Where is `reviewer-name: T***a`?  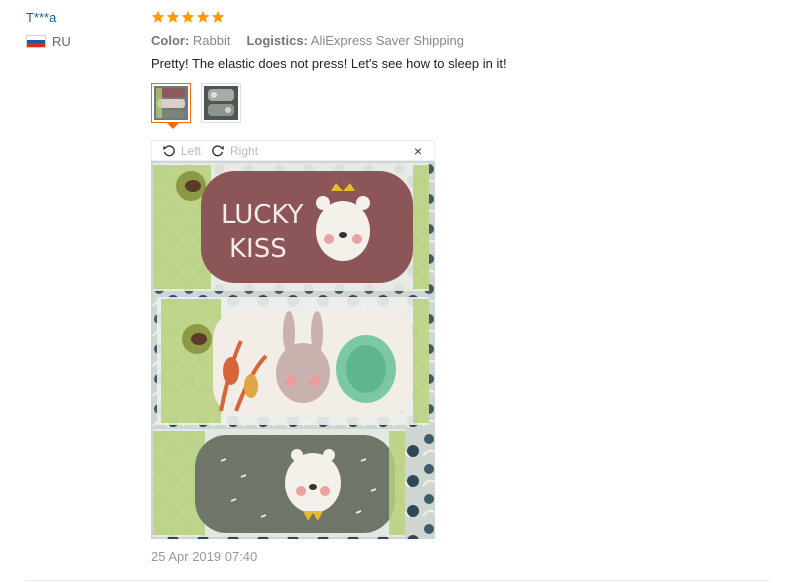 reviewer-name: T***a is located at coordinates (41, 17).